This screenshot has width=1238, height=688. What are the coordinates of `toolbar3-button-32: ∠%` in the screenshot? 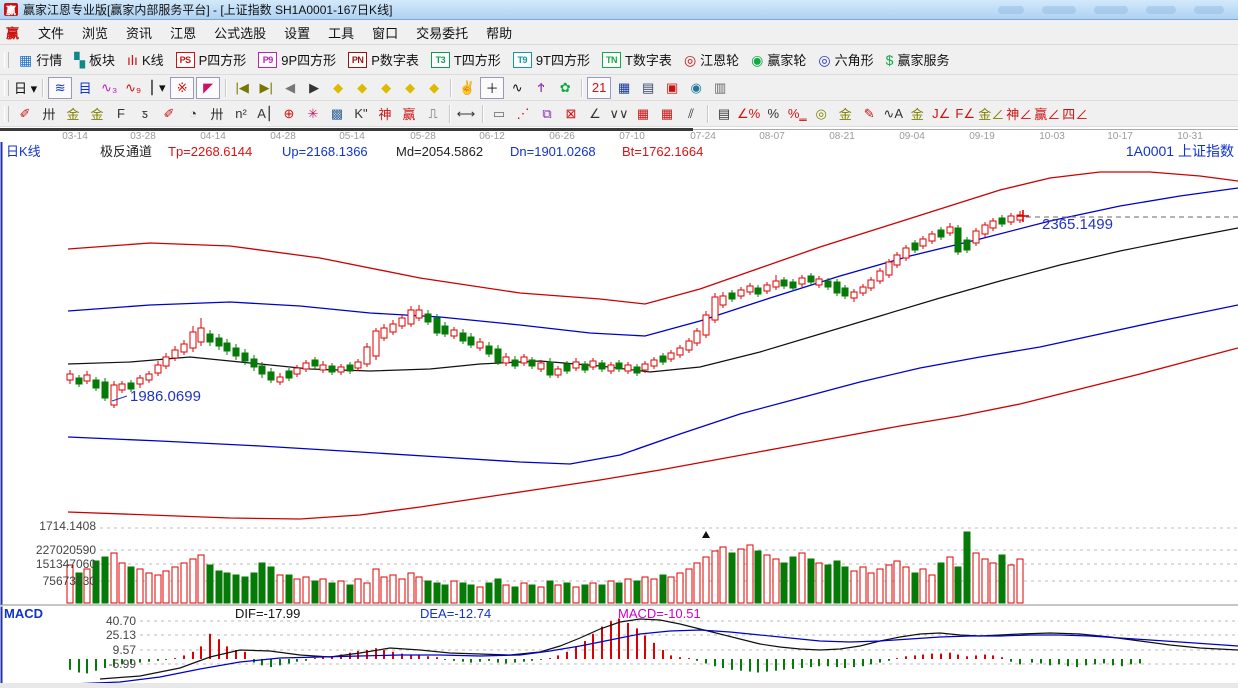 It's located at (749, 113).